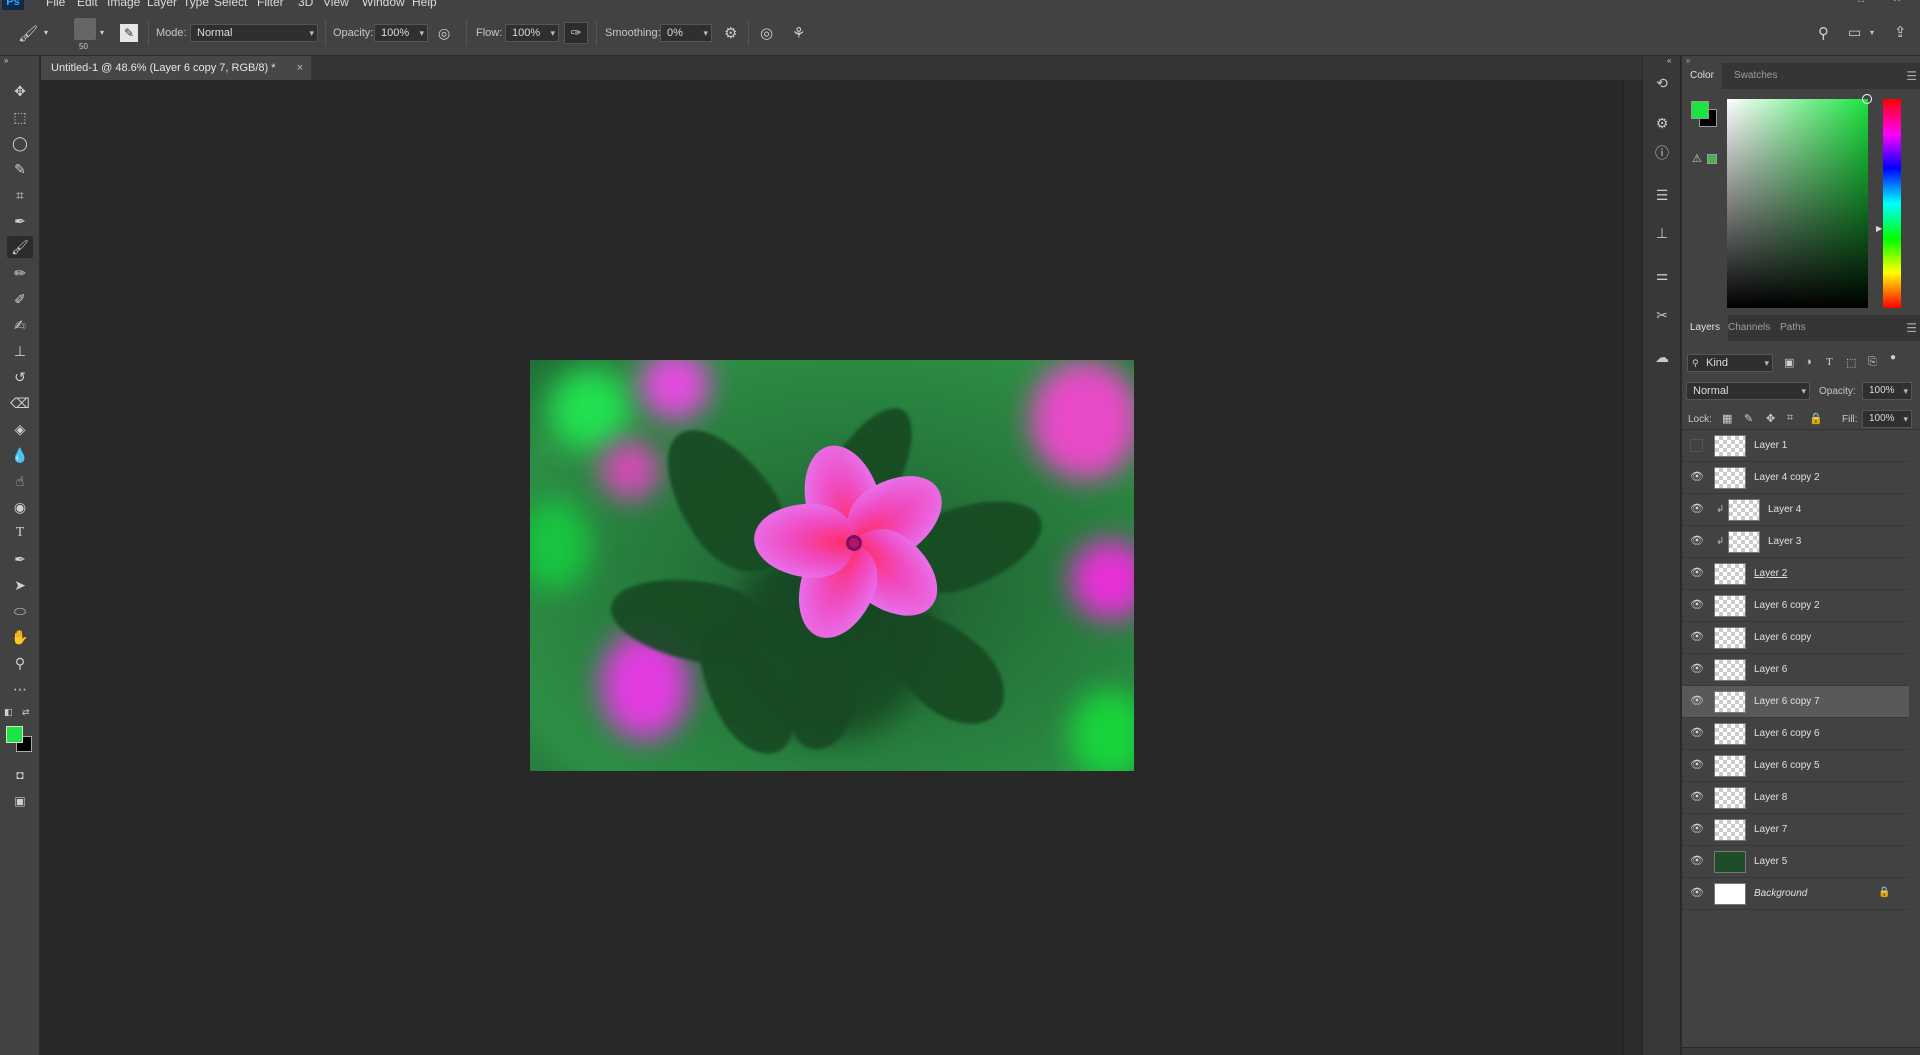 The width and height of the screenshot is (1920, 1055). Describe the element at coordinates (20, 455) in the screenshot. I see `blur-tool-icon: 💧` at that location.